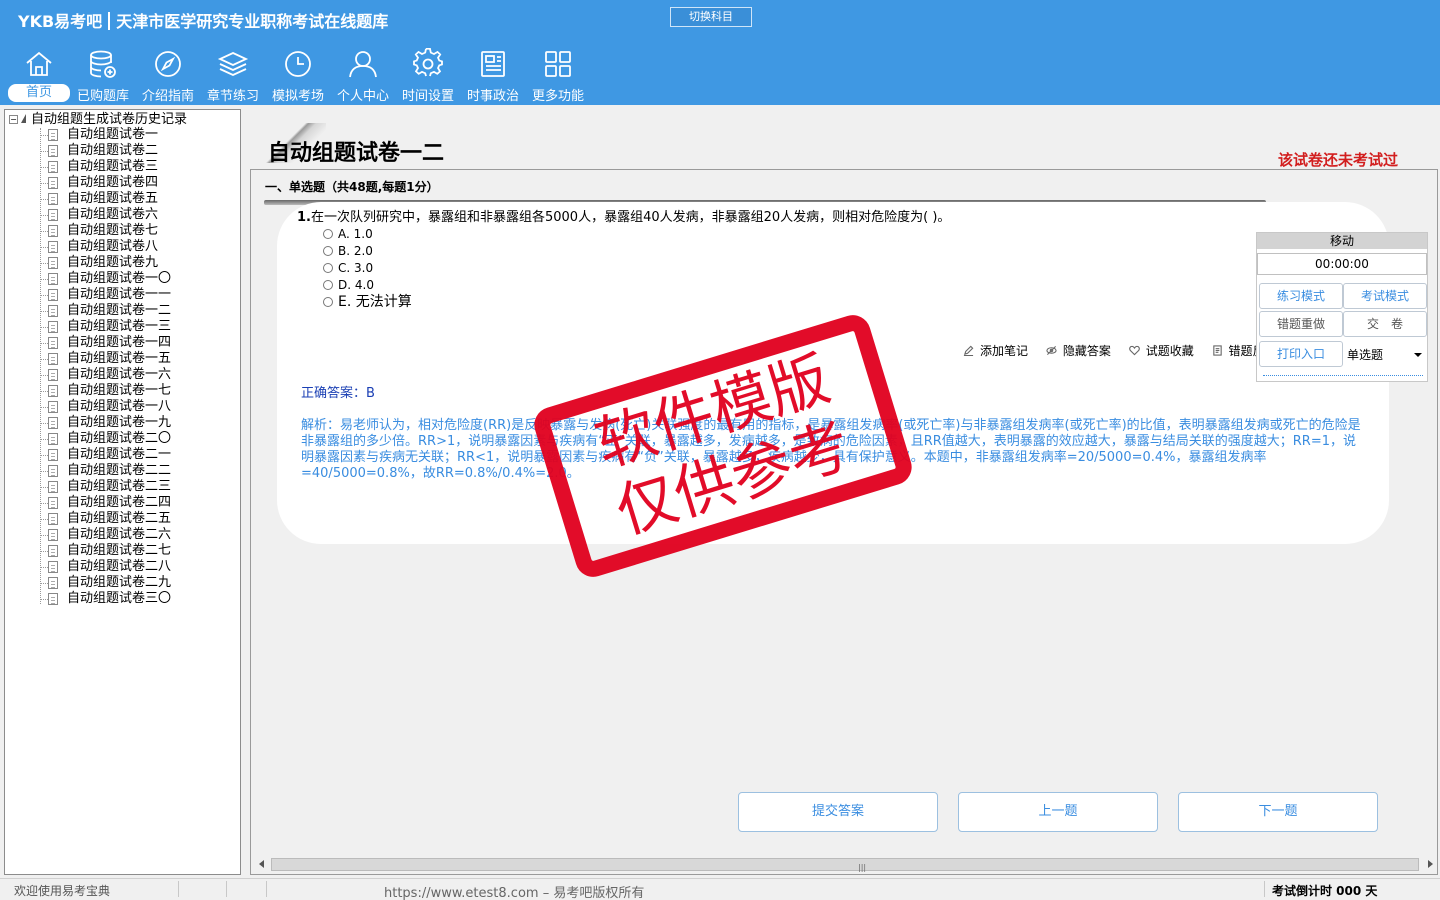 This screenshot has height=900, width=1440. I want to click on scroll-right-icon, so click(1430, 864).